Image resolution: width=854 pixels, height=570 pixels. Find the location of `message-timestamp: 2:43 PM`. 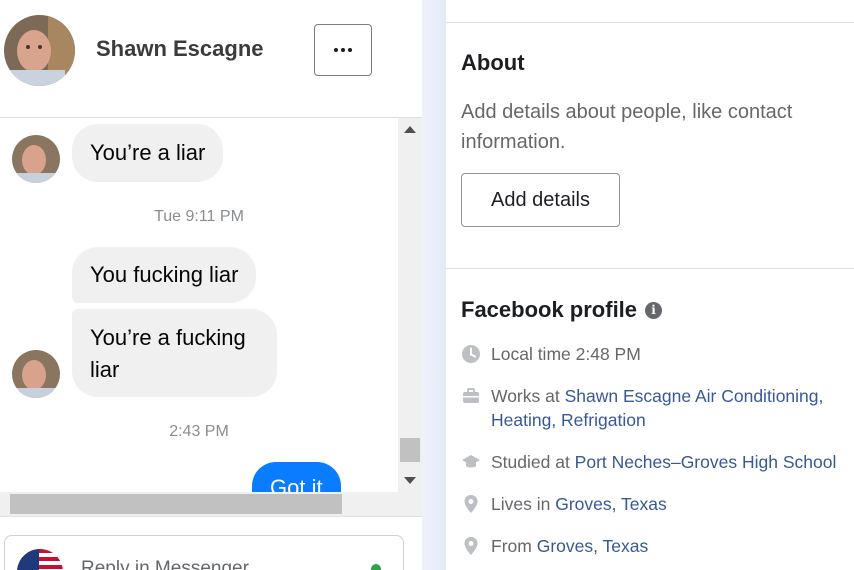

message-timestamp: 2:43 PM is located at coordinates (199, 431).